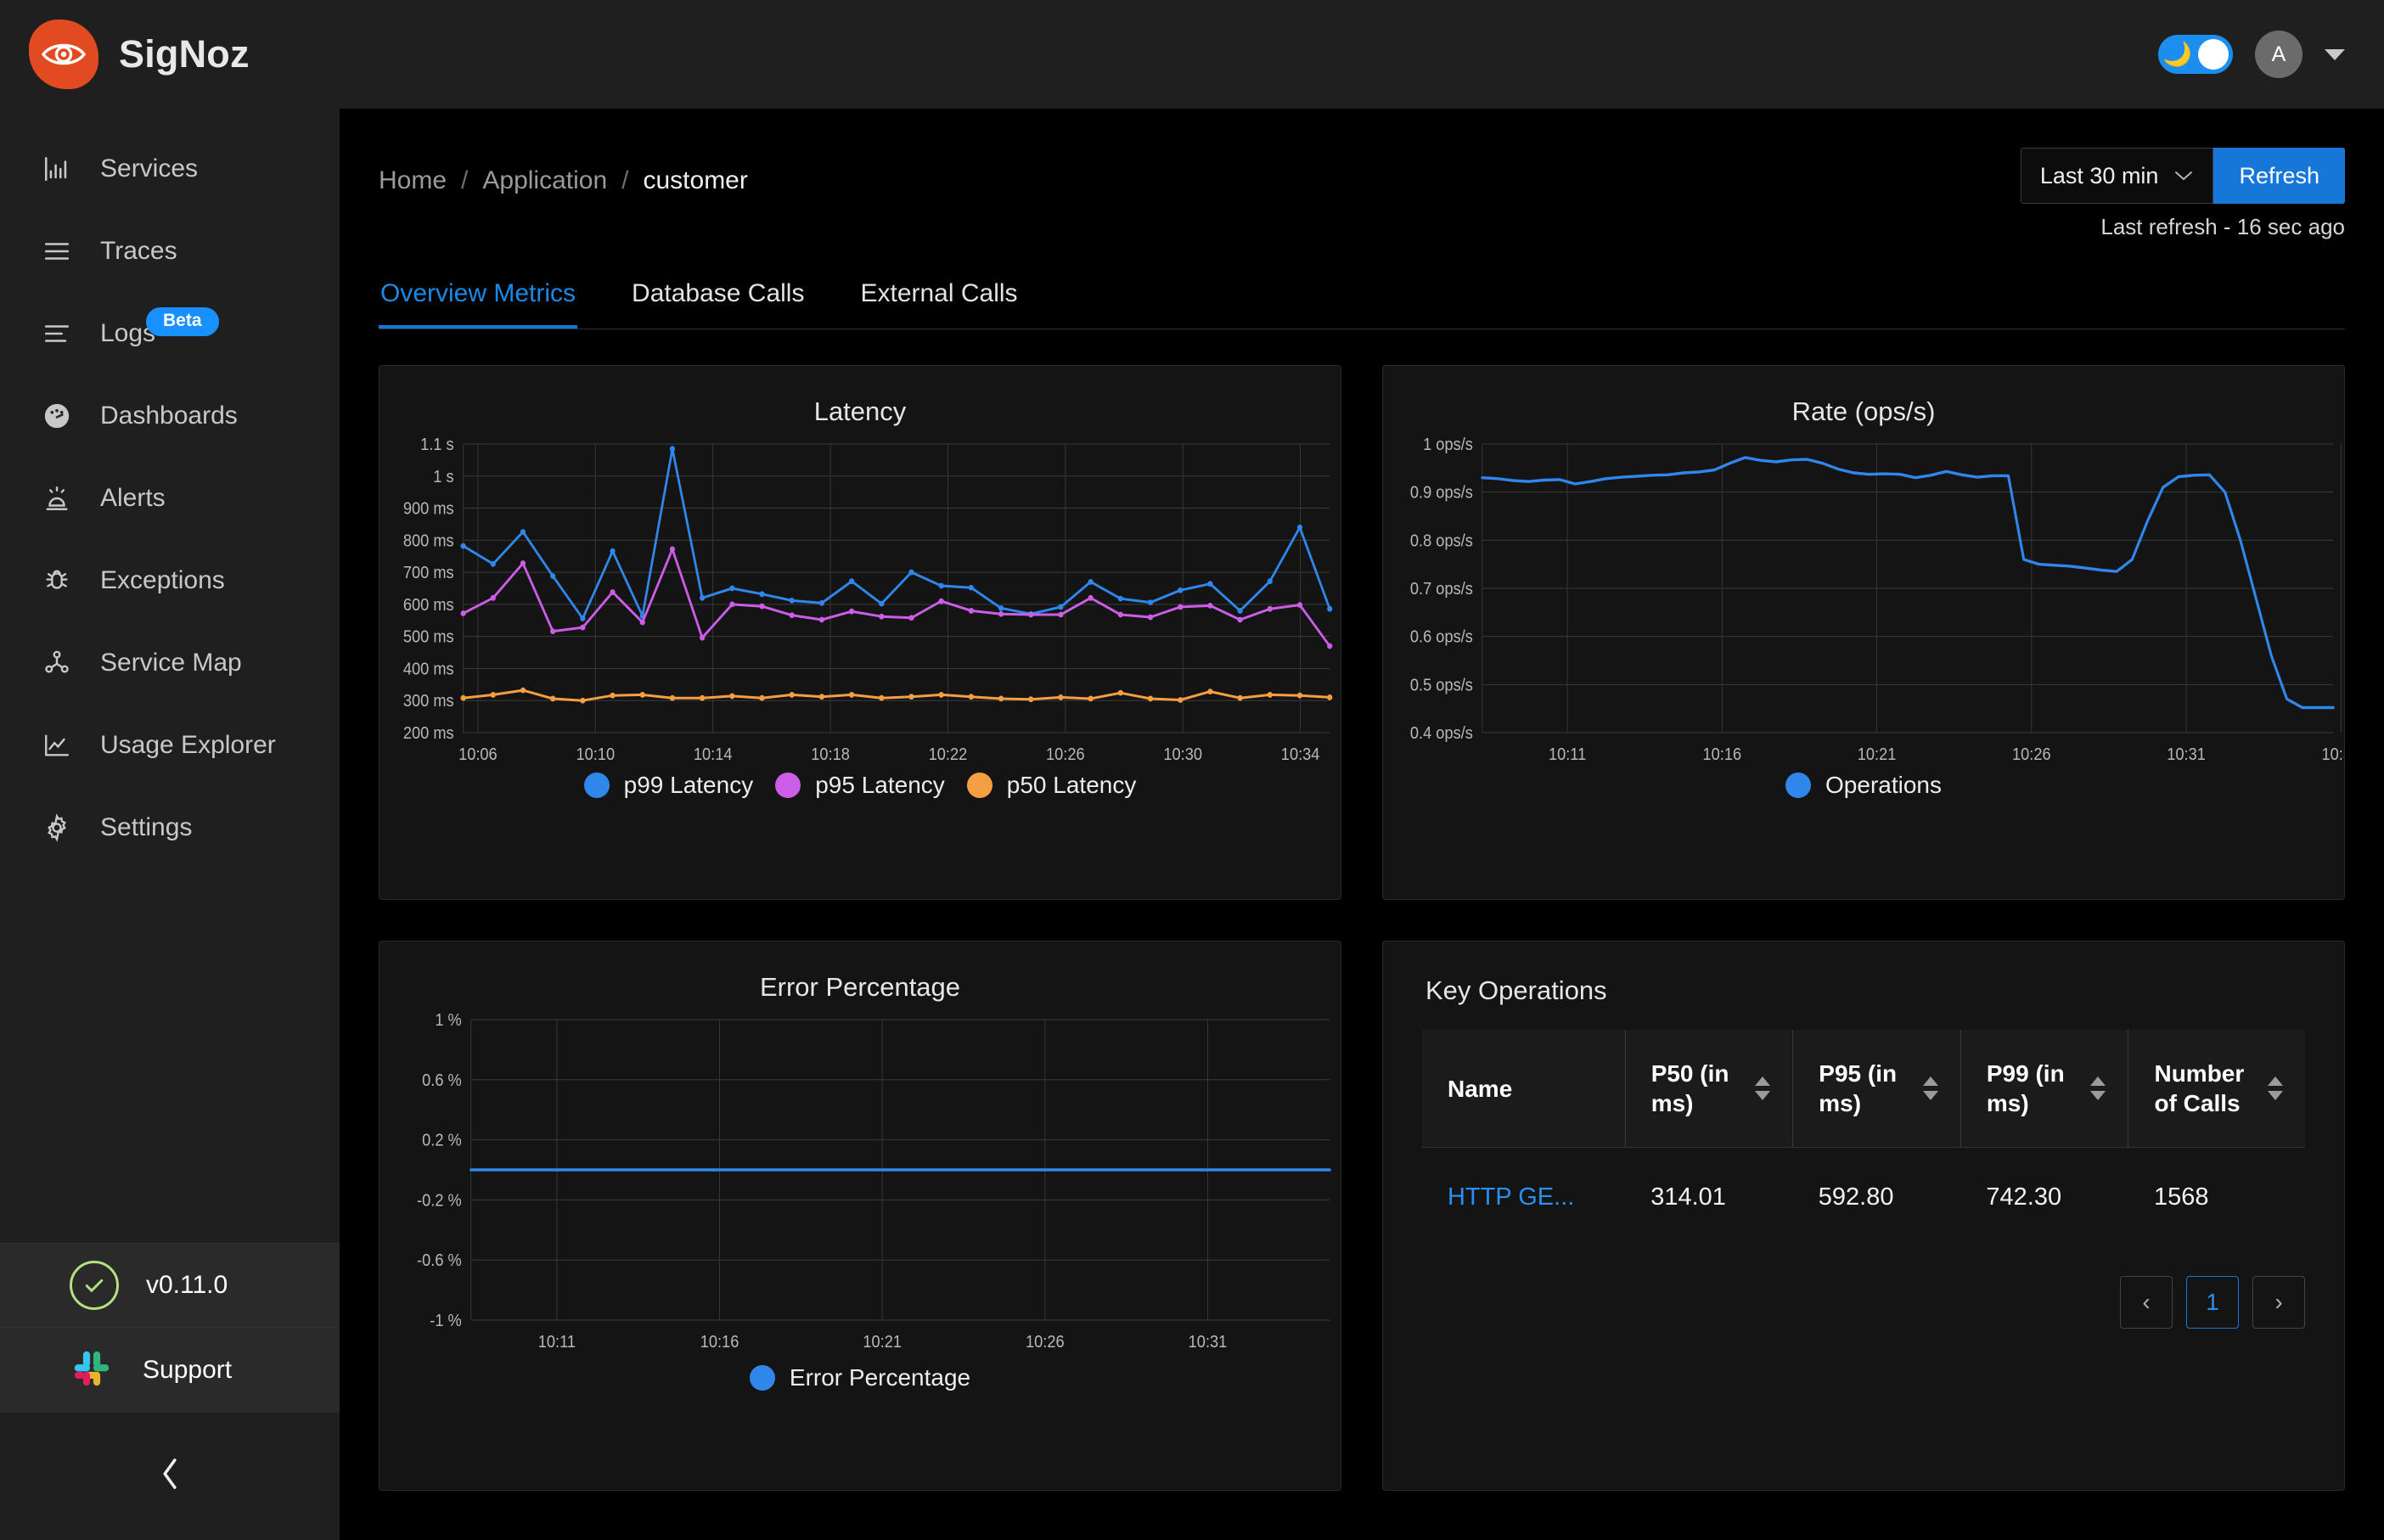 The width and height of the screenshot is (2384, 1540). What do you see at coordinates (1051, 785) in the screenshot?
I see `legend-item: p50 Latency` at bounding box center [1051, 785].